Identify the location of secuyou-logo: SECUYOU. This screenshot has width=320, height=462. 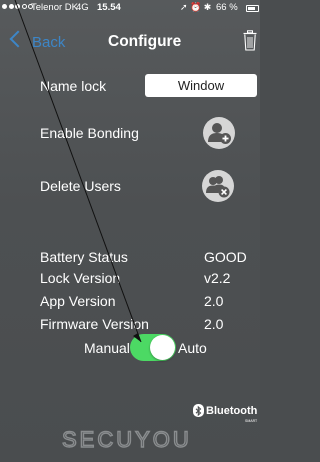
(127, 439).